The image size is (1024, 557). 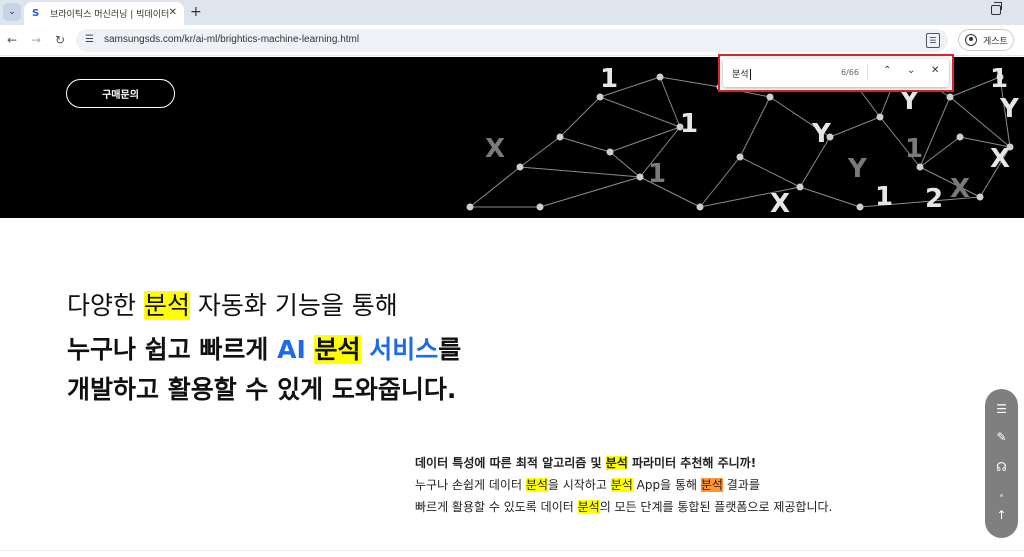 I want to click on current-search-match: 분석, so click(x=711, y=485).